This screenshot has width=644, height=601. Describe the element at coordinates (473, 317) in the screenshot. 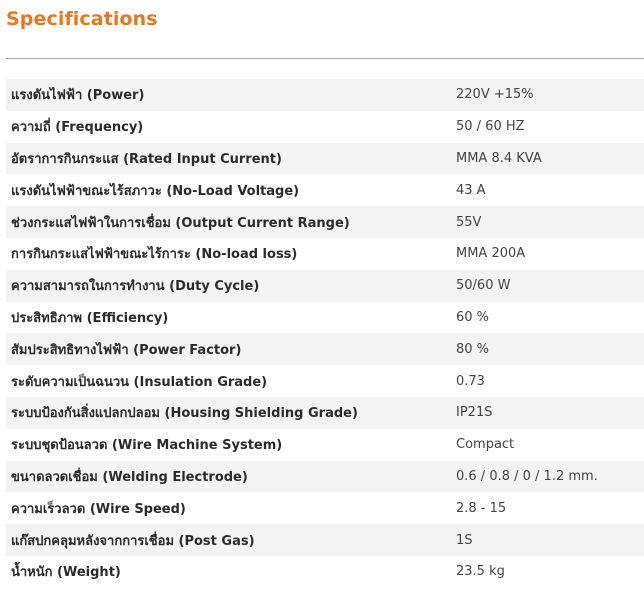

I see `spec-value: 60 %` at that location.